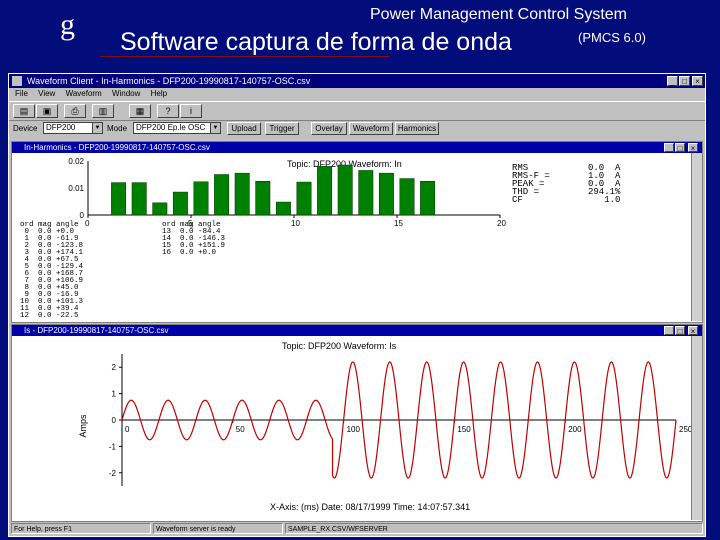  What do you see at coordinates (282, 128) in the screenshot?
I see `trigger-button: Trigger` at bounding box center [282, 128].